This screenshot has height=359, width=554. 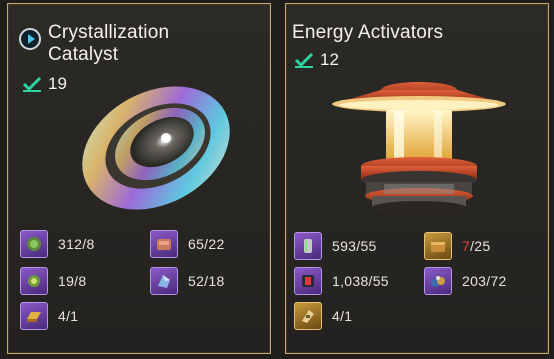 What do you see at coordinates (156, 148) in the screenshot?
I see `catalyst-ring-image` at bounding box center [156, 148].